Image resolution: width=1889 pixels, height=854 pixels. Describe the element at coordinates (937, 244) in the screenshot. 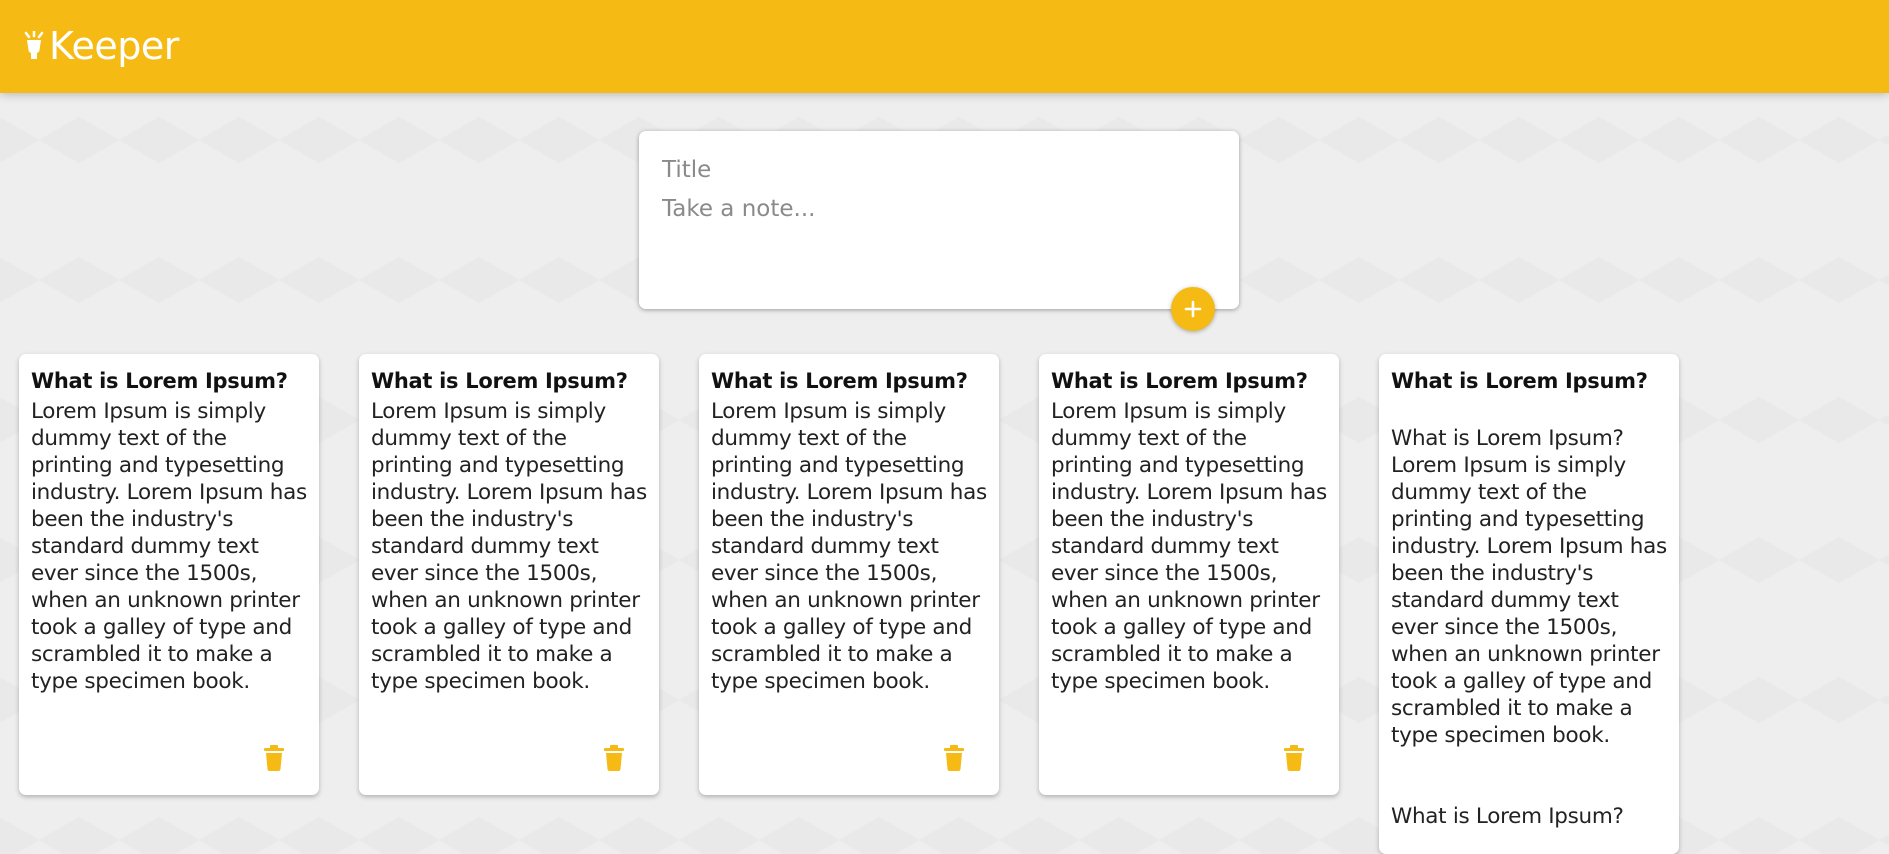

I see `note-content-input` at that location.